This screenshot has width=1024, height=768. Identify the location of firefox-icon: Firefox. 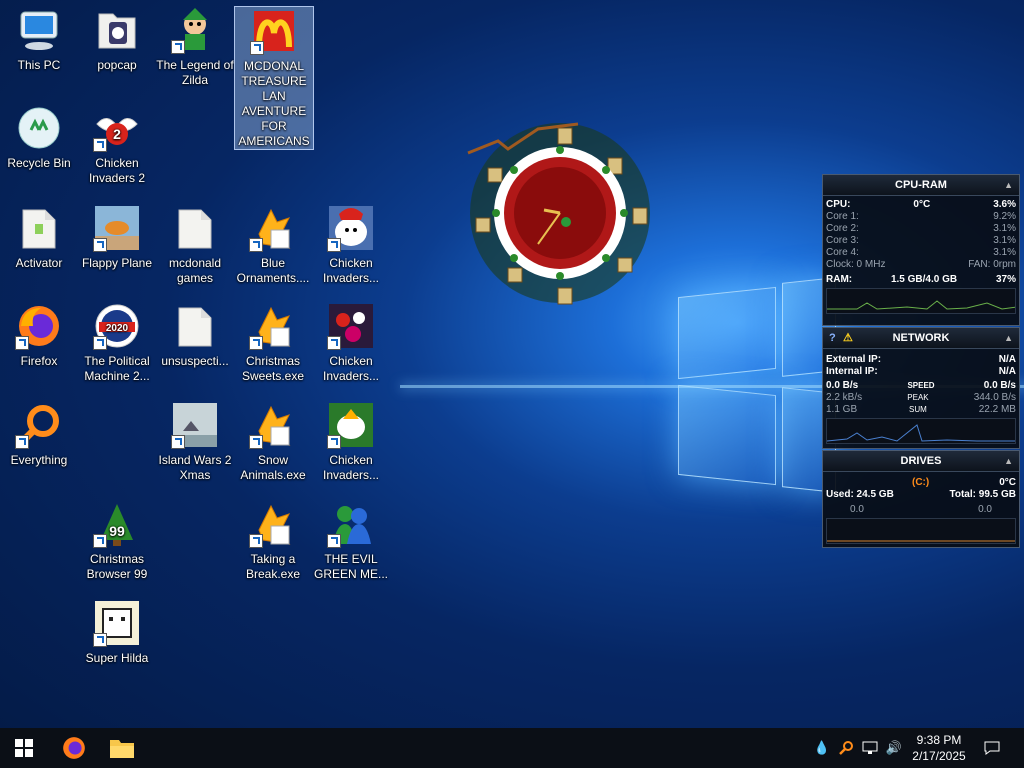
(39, 335).